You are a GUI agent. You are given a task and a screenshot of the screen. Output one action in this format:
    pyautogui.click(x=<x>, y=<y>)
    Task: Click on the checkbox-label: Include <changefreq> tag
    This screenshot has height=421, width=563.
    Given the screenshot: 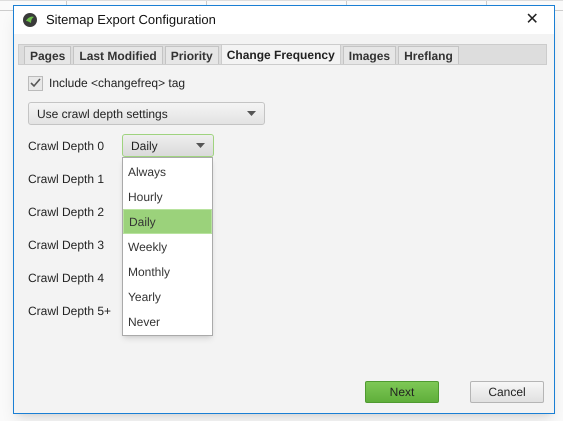 What is the action you would take?
    pyautogui.click(x=117, y=83)
    